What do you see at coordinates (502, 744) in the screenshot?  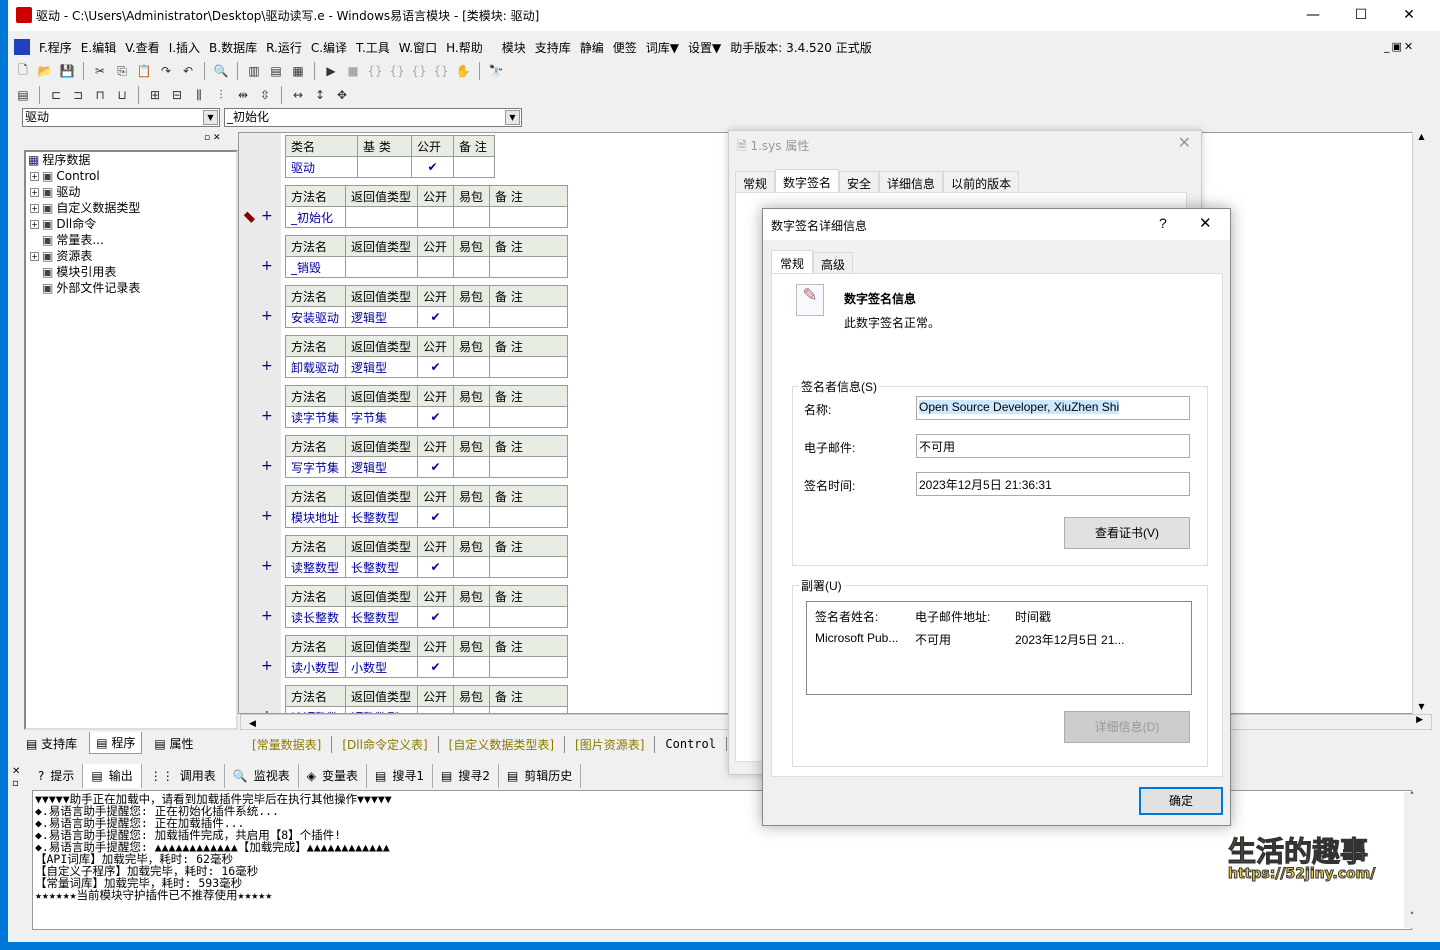 I see `tab-custom-types: [自定义数据类型表]` at bounding box center [502, 744].